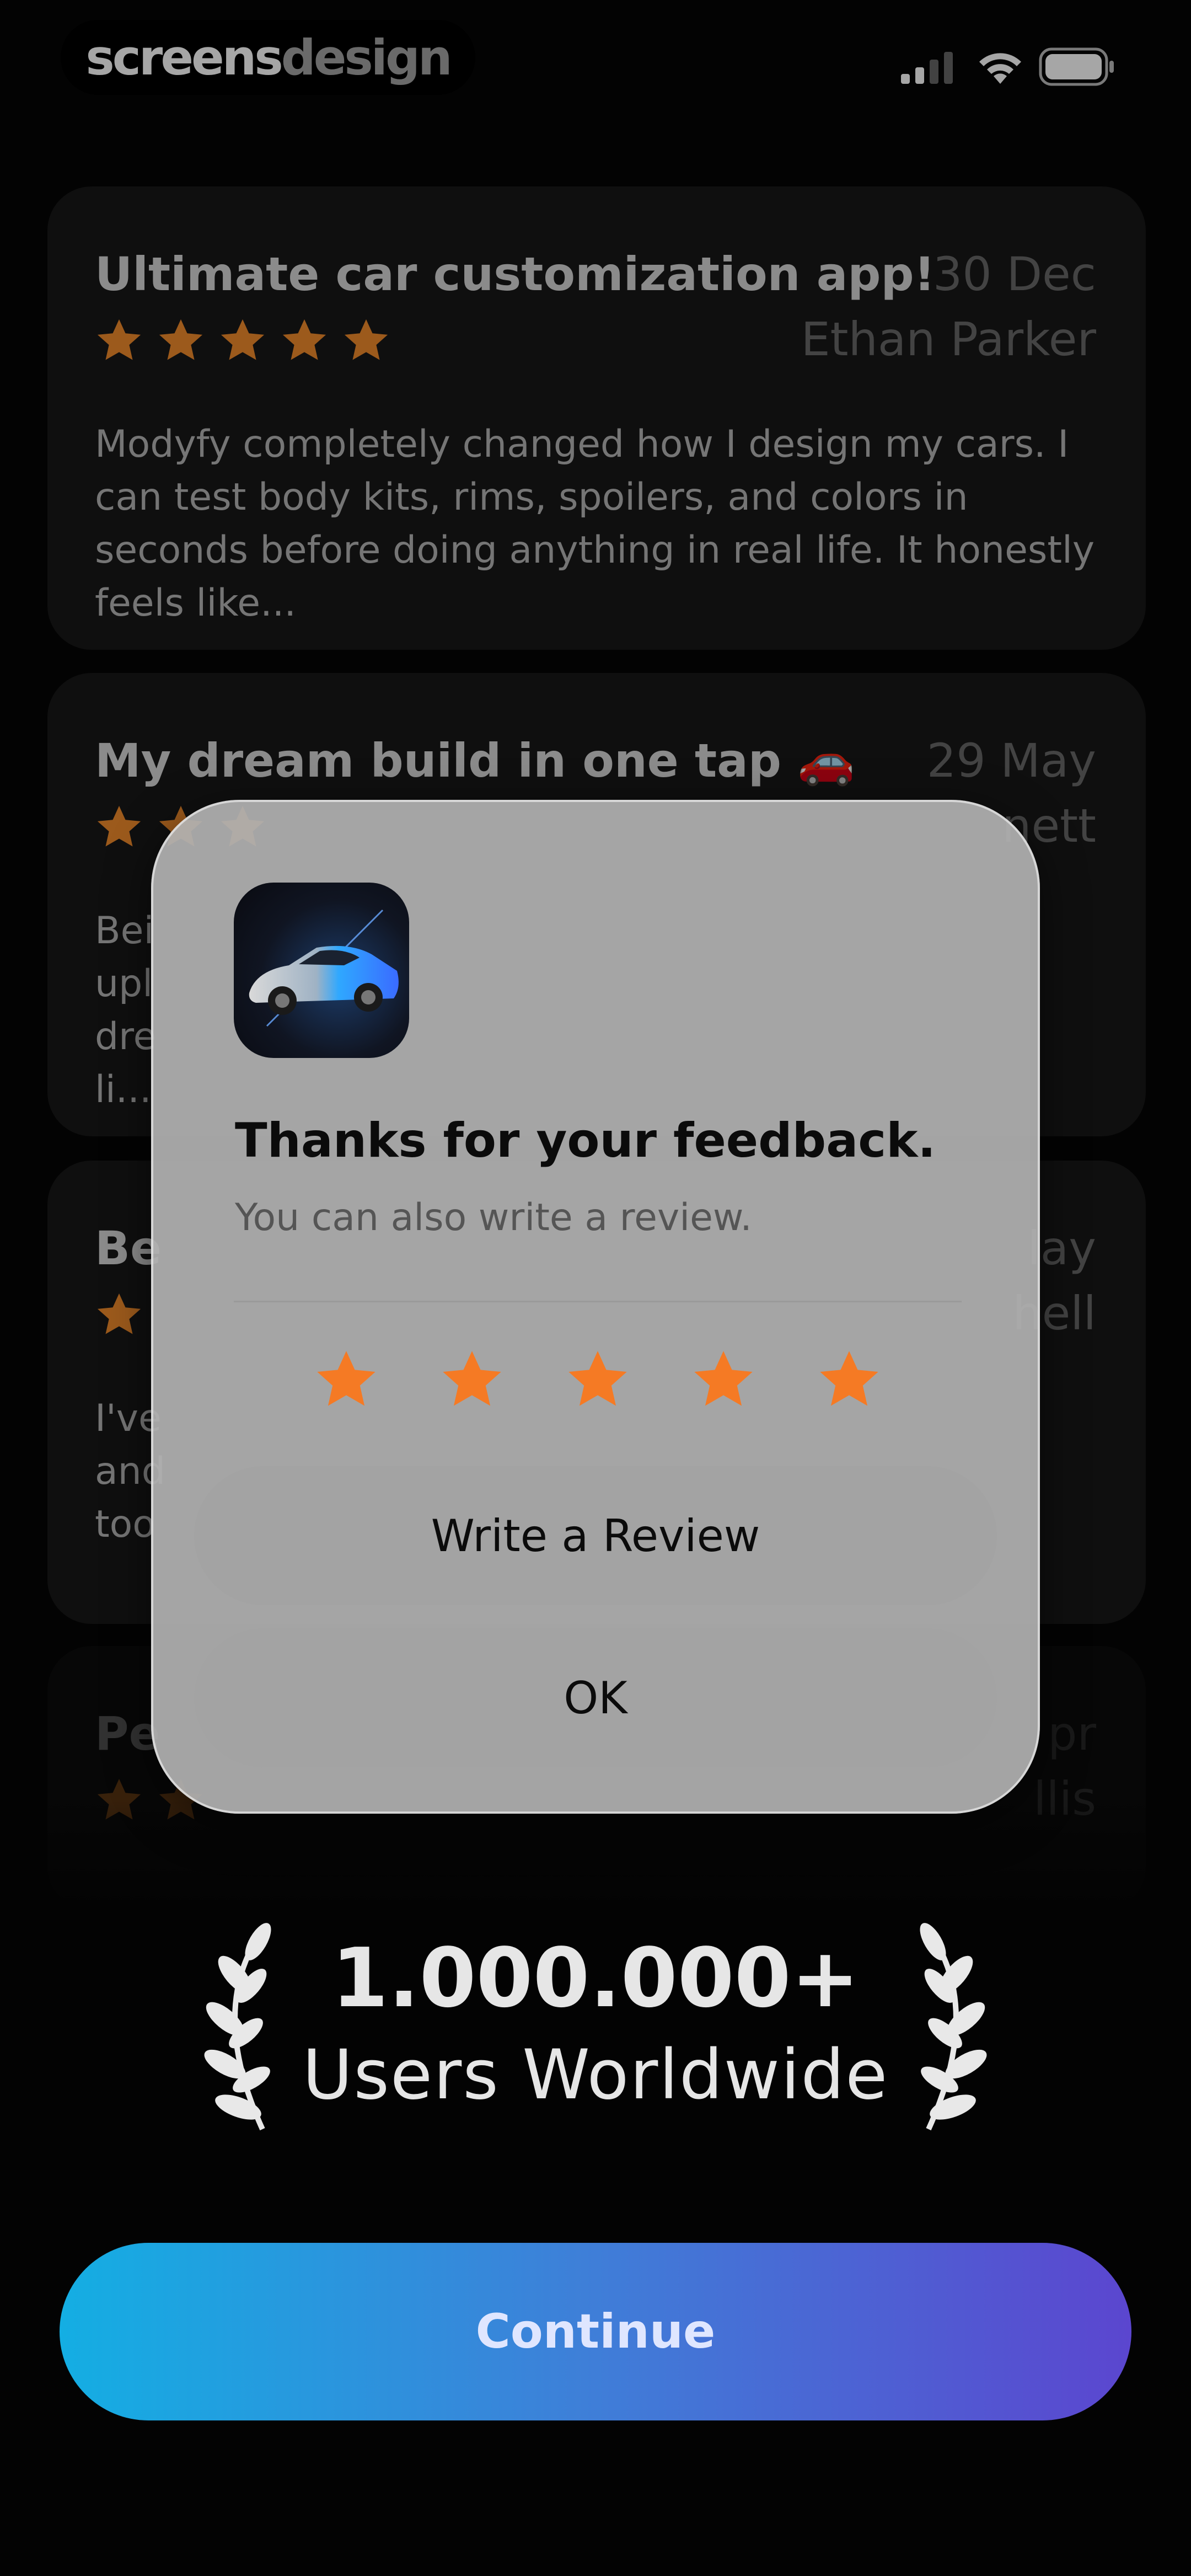  Describe the element at coordinates (595, 2075) in the screenshot. I see `users-label: Users Worldwide` at that location.